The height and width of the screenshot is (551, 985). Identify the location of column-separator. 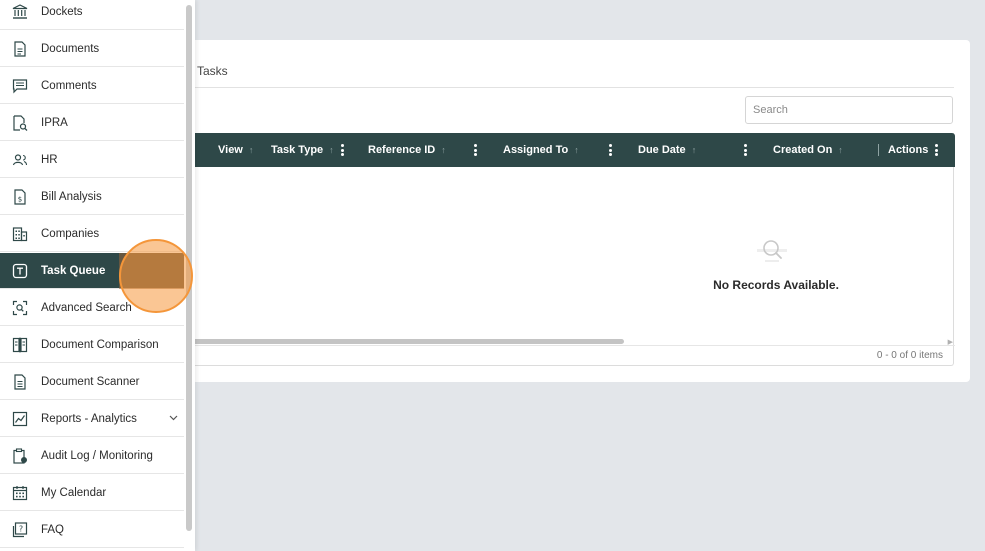
(879, 150).